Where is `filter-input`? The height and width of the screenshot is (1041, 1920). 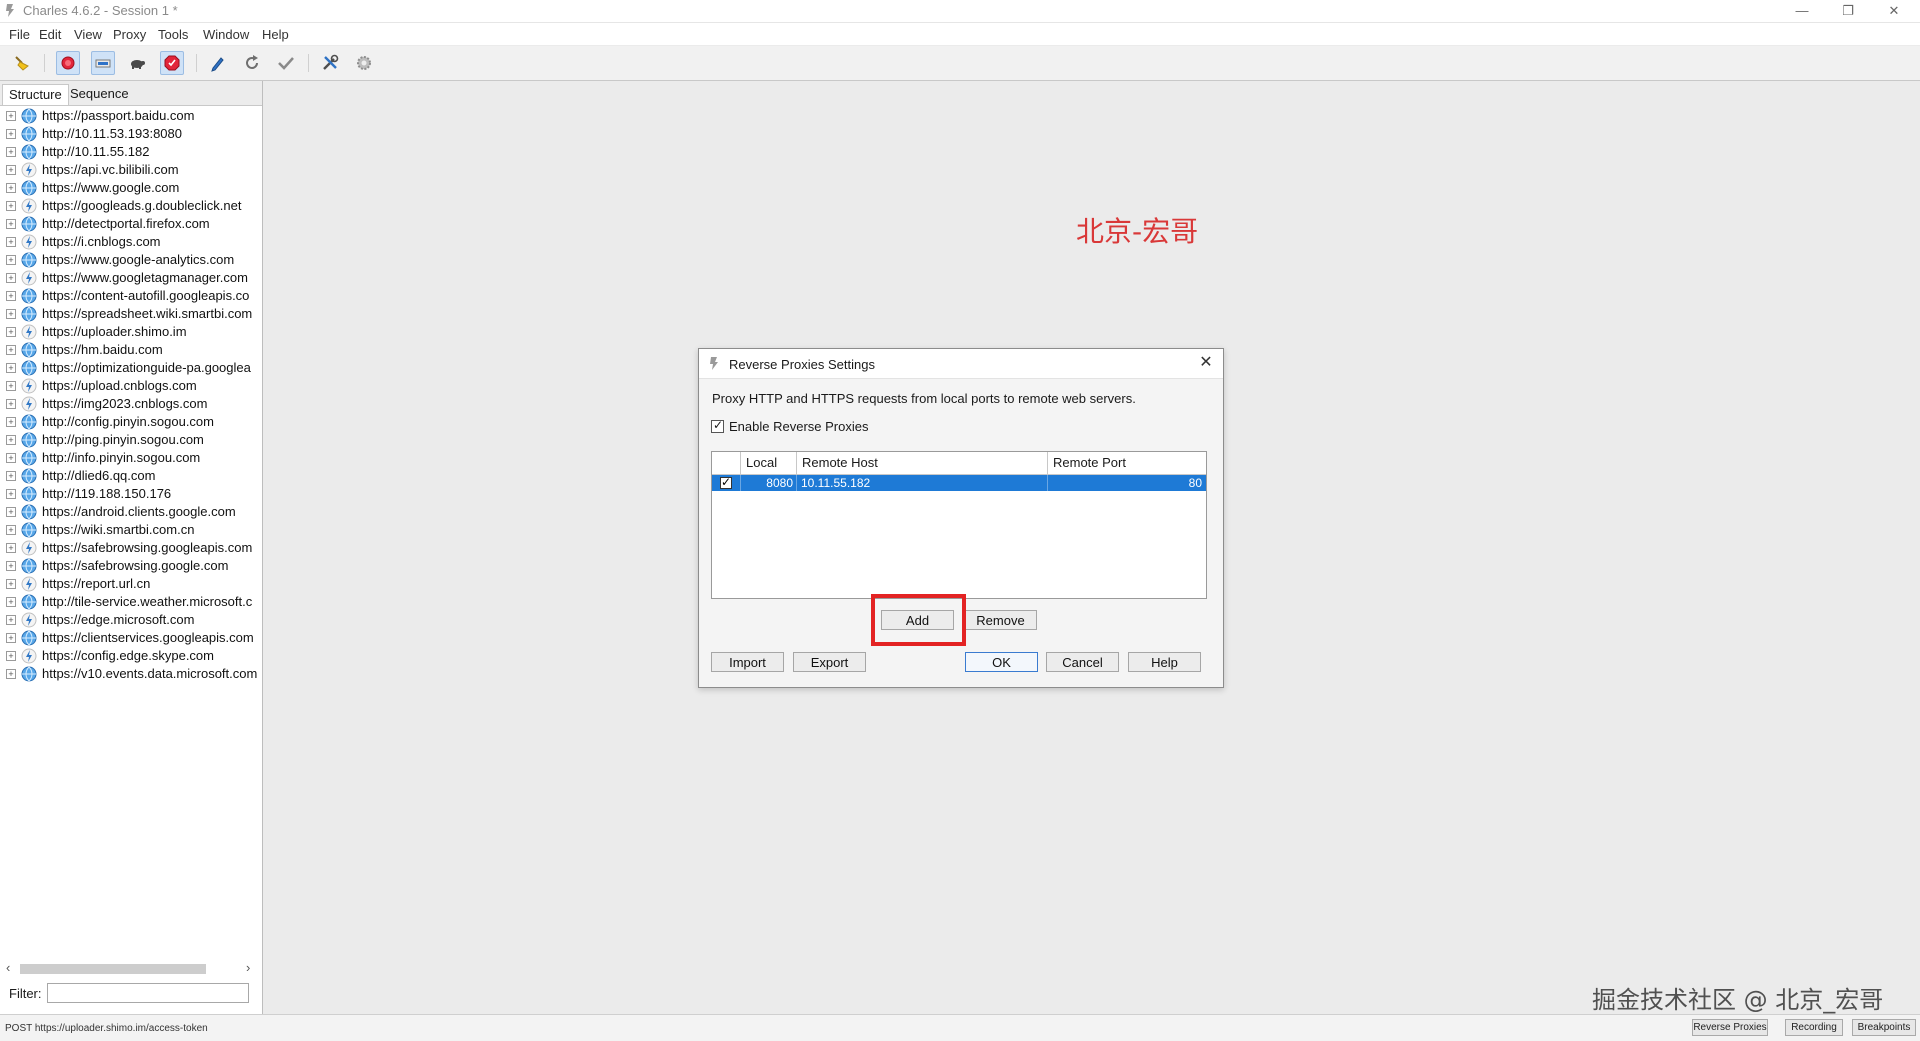
filter-input is located at coordinates (148, 993).